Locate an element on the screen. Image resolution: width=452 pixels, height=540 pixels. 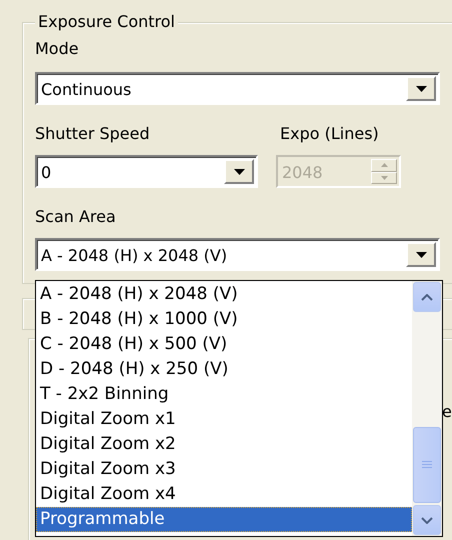
dropdown-option: Digital Zoom x2 is located at coordinates (224, 444).